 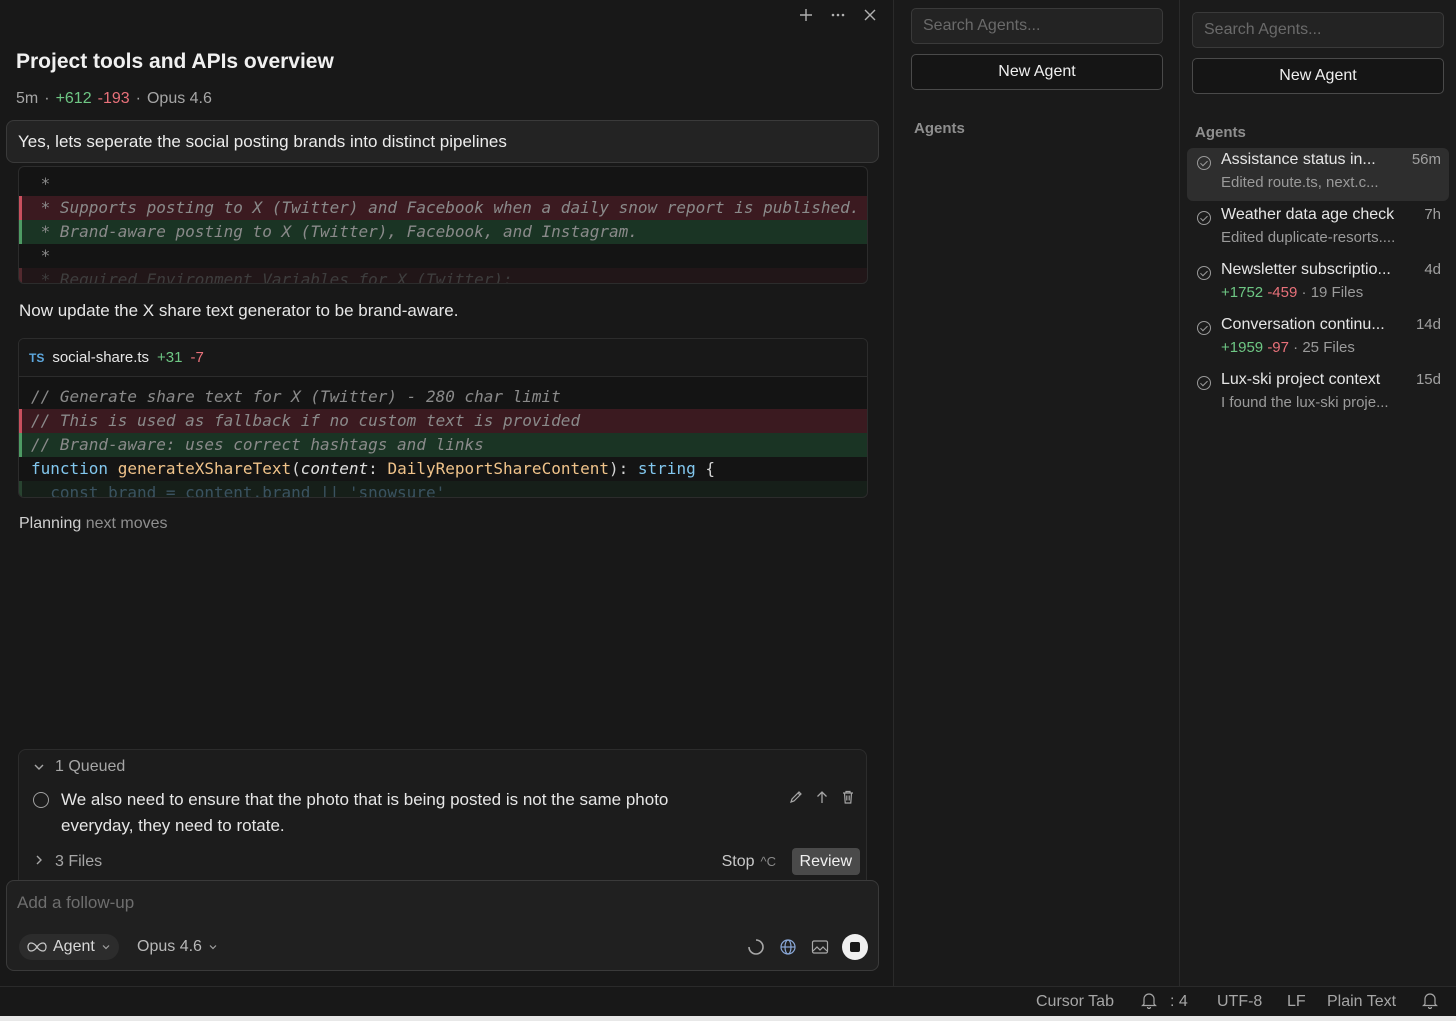 What do you see at coordinates (197, 357) in the screenshot?
I see `file-deletions: -7` at bounding box center [197, 357].